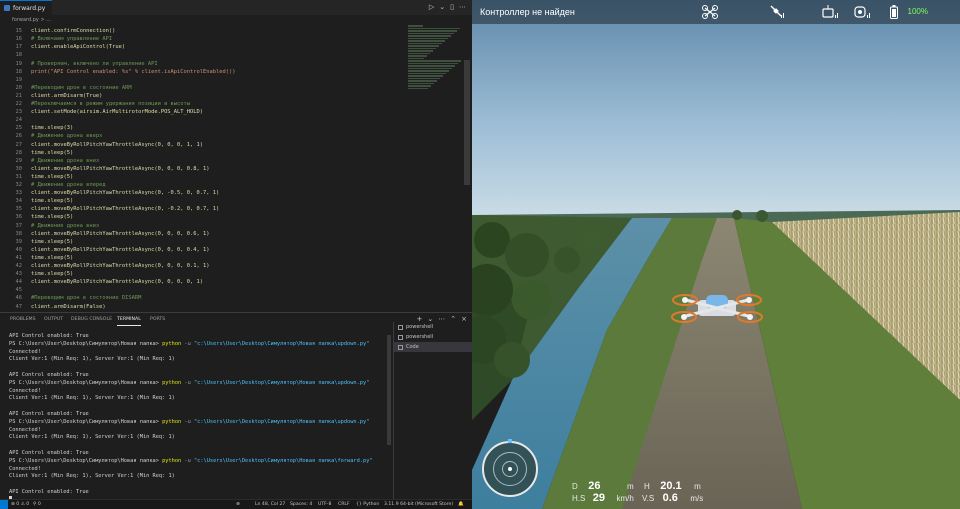 The height and width of the screenshot is (509, 960). I want to click on indentation: Spaces: 4, so click(301, 504).